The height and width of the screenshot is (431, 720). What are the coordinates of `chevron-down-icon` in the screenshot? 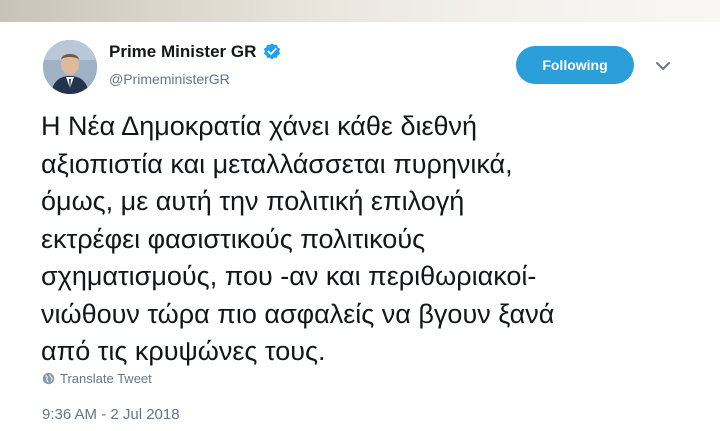 It's located at (663, 66).